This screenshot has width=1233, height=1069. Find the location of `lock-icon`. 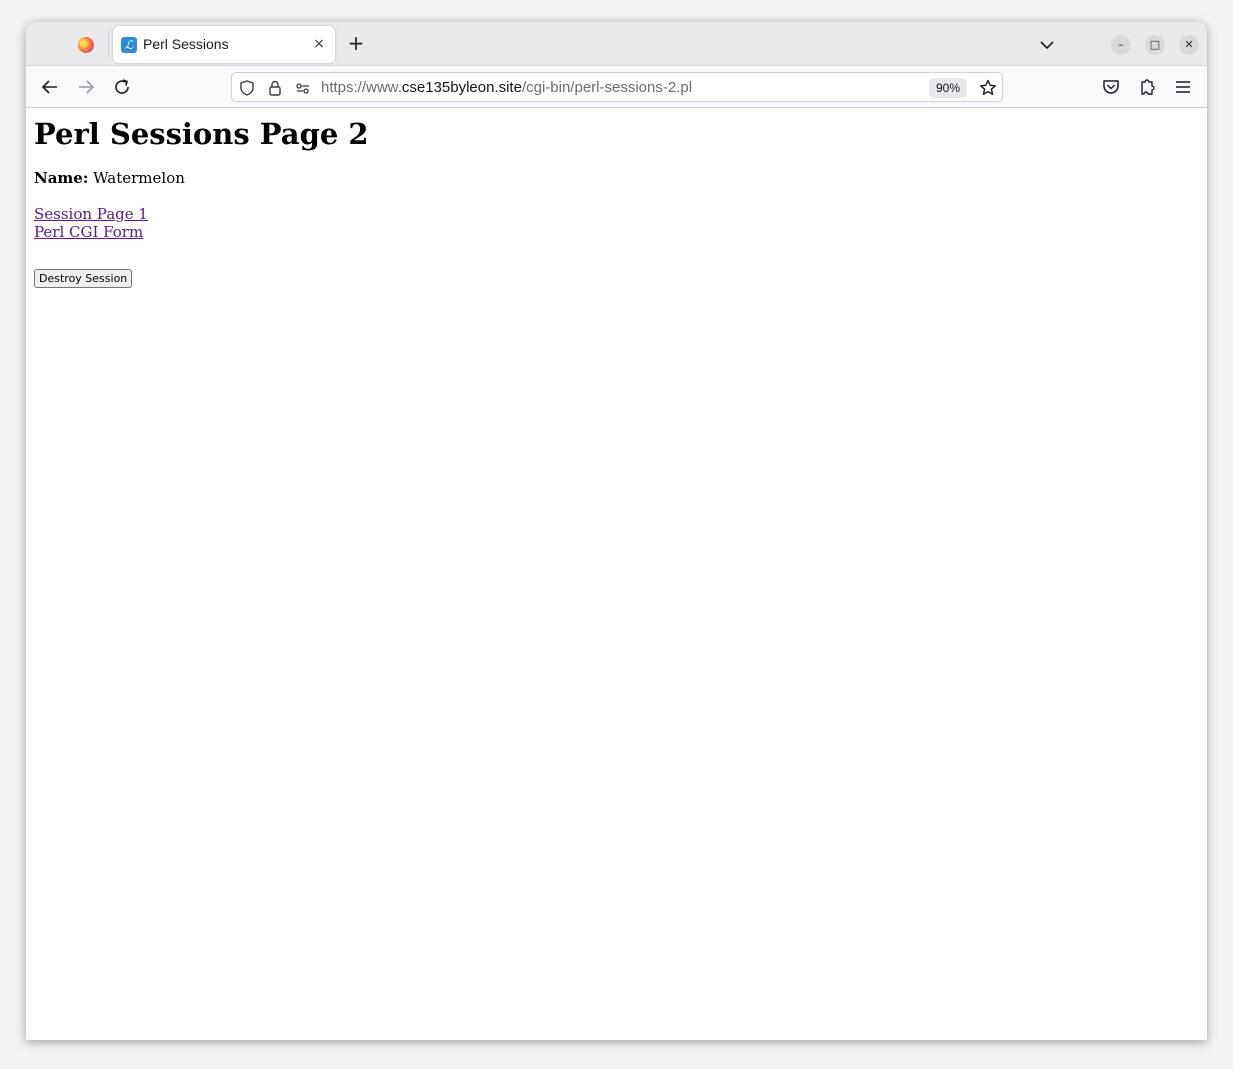

lock-icon is located at coordinates (275, 88).